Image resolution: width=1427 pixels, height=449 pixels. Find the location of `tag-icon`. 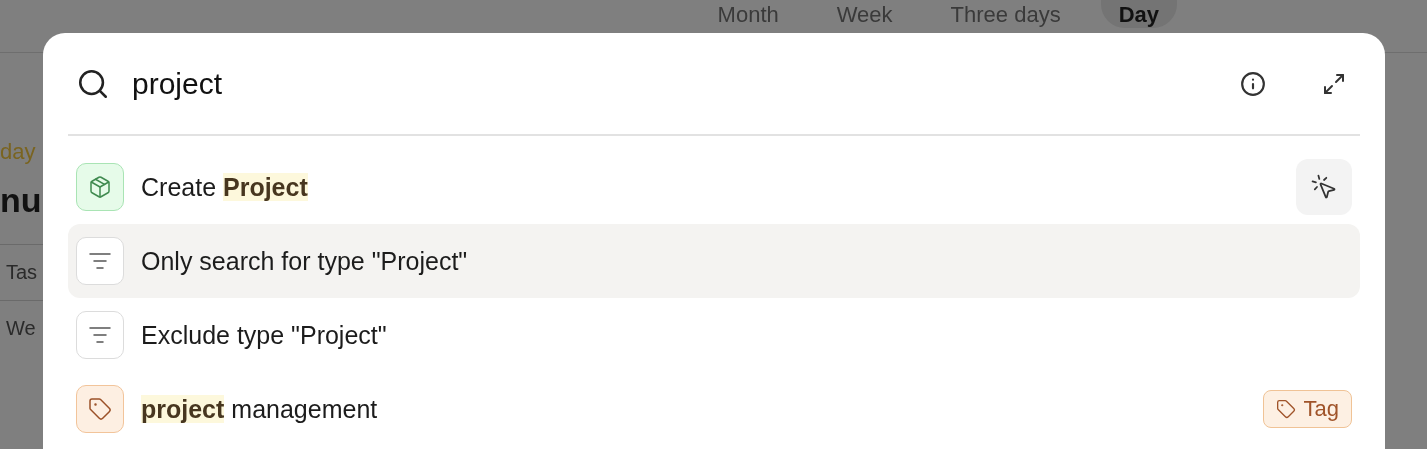

tag-icon is located at coordinates (100, 409).